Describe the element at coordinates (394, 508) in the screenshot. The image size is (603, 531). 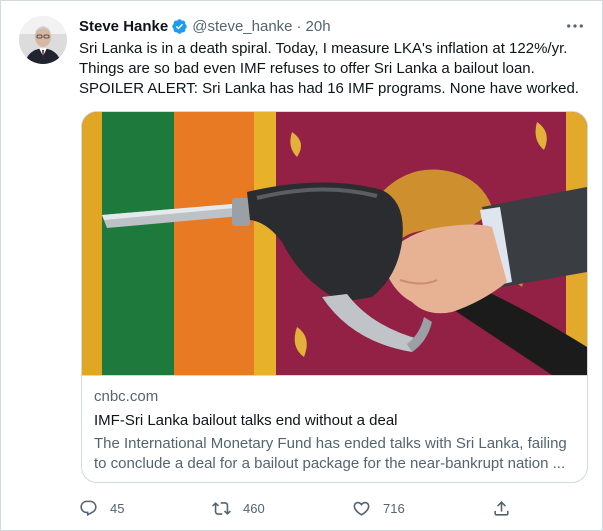
I see `like-count: 716` at that location.